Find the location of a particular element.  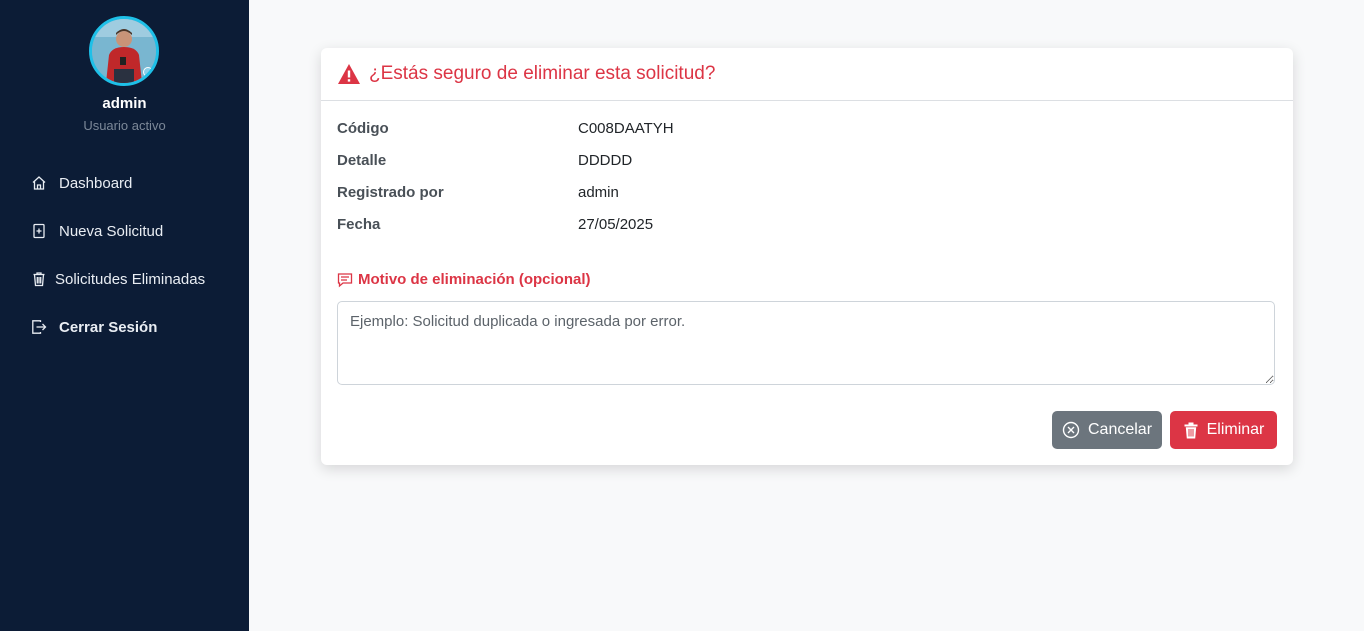

user-name: admin is located at coordinates (124, 103).